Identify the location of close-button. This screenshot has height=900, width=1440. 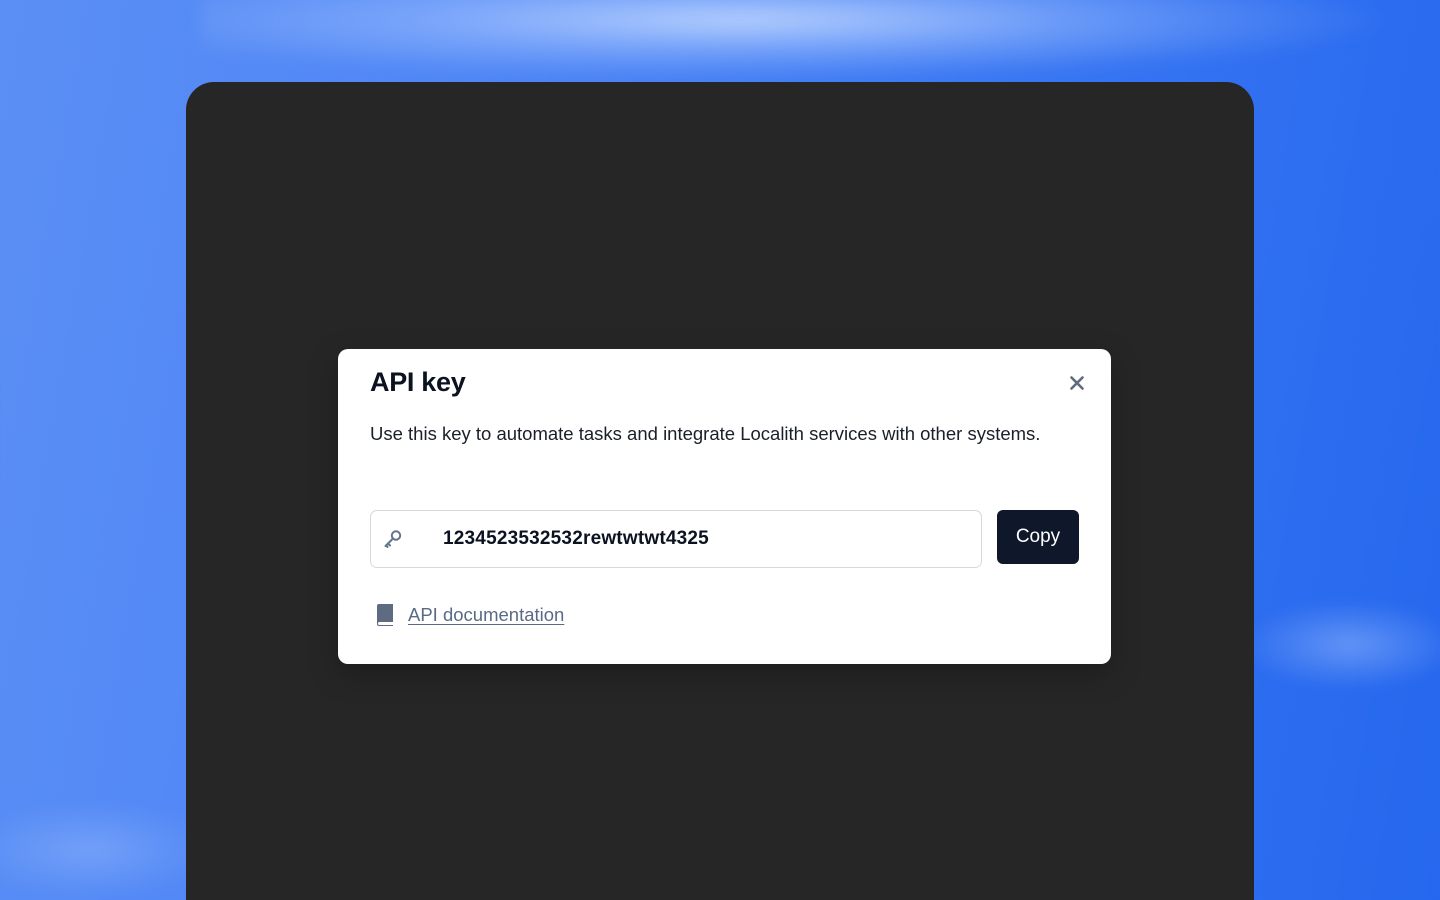
(1077, 383).